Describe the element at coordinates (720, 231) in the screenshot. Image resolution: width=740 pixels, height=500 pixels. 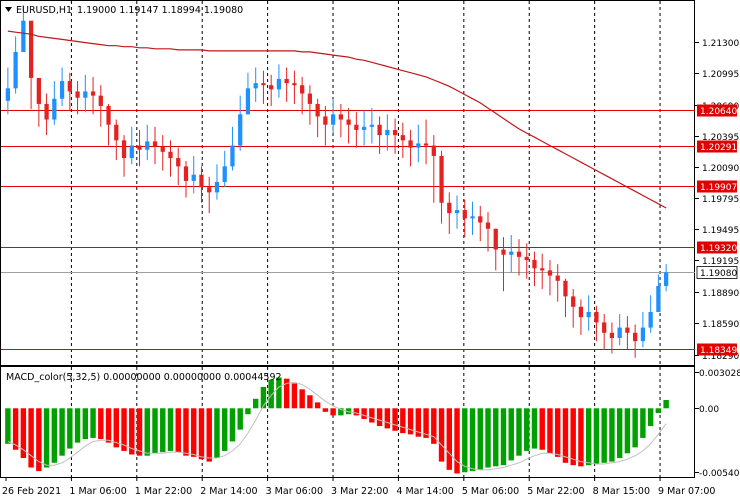
I see `y-tick-label: 1.19495` at that location.